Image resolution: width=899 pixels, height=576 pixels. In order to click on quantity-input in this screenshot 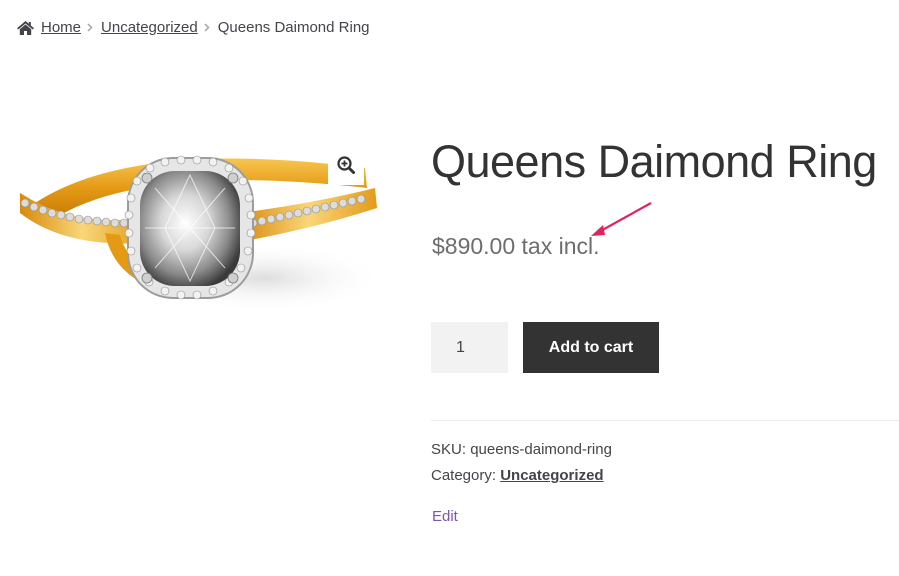, I will do `click(469, 347)`.